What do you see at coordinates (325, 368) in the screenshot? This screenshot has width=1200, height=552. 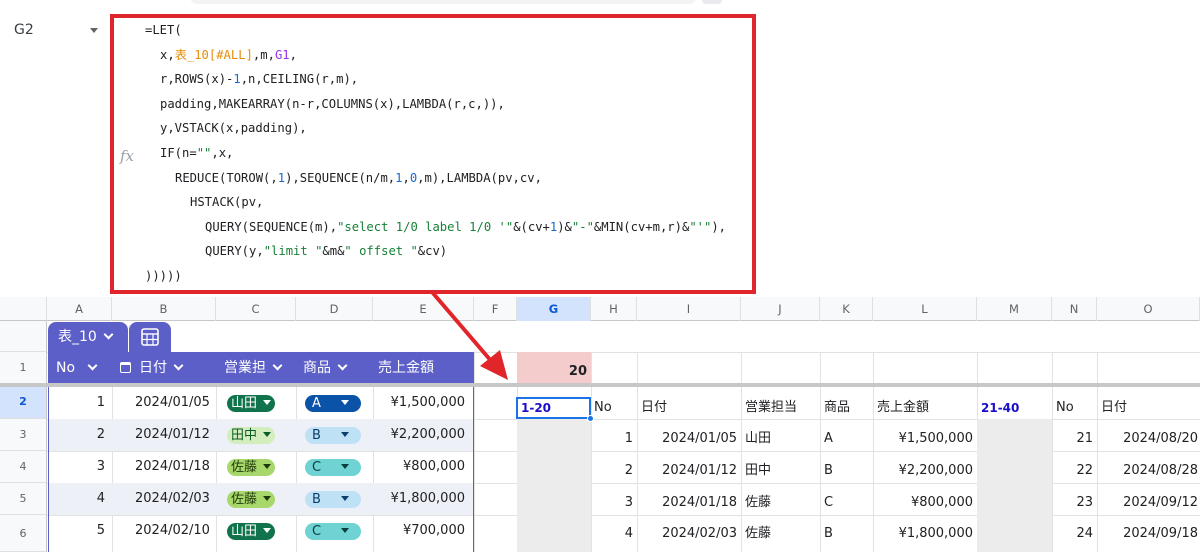 I see `table-header-3: 商品` at bounding box center [325, 368].